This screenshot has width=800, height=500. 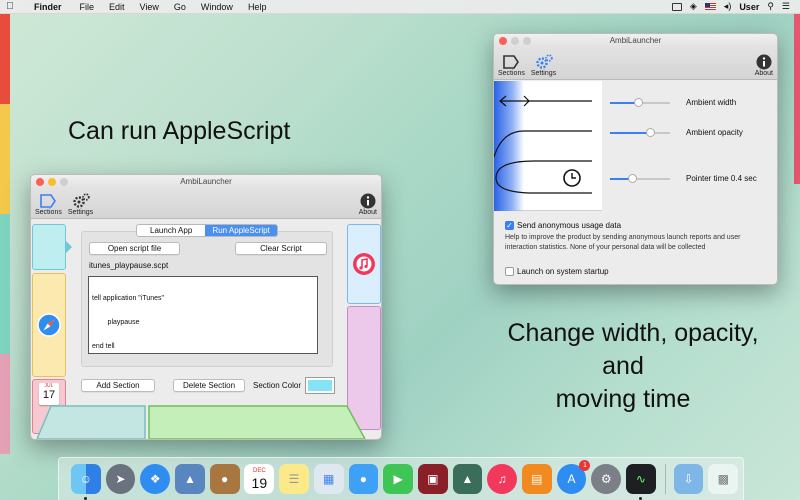 I want to click on section-preview-blue, so click(x=364, y=264).